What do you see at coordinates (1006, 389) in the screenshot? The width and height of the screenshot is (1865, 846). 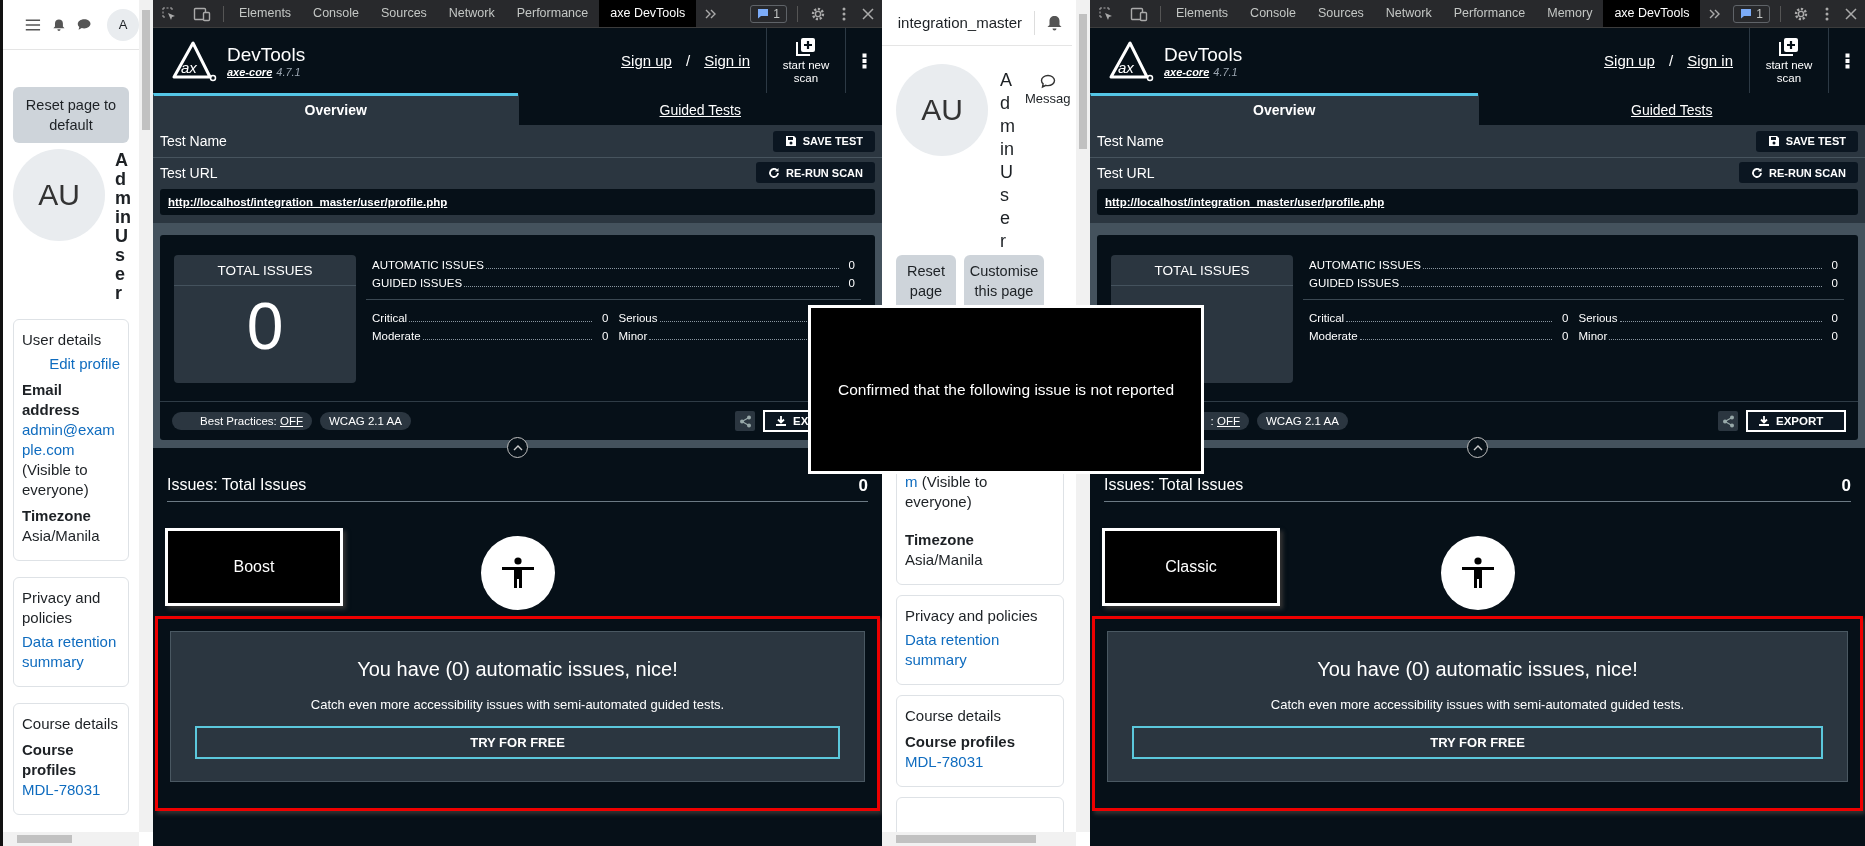 I see `dialog-message: Confirmed that the following issue is not reported` at bounding box center [1006, 389].